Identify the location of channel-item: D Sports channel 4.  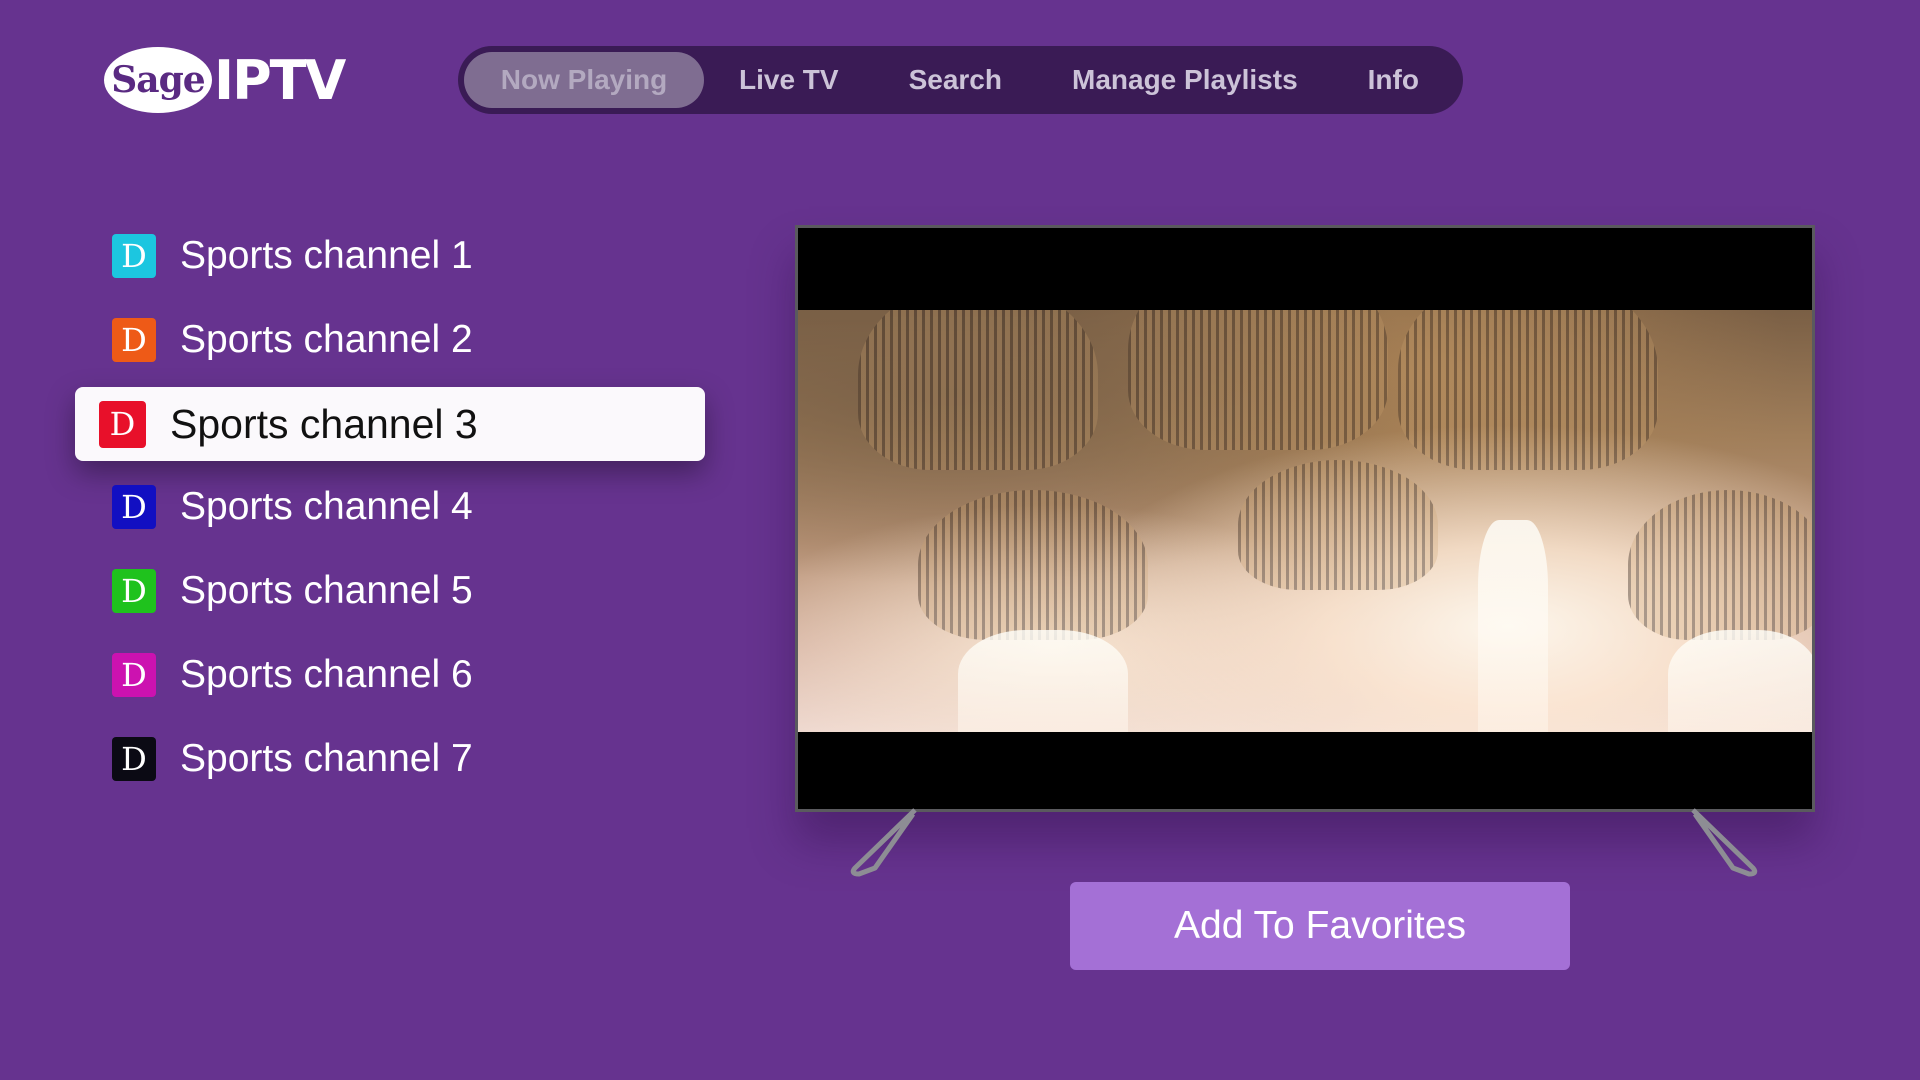
(292, 507).